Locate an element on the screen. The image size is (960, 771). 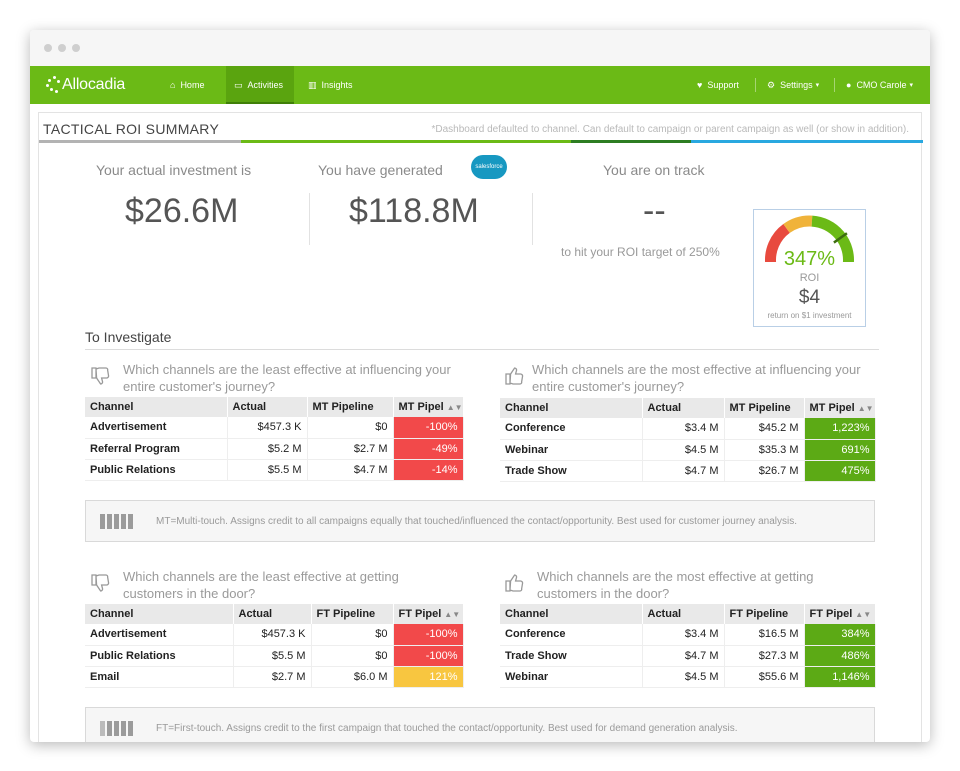
roi-return-text: return on $1 investment is located at coordinates (809, 315).